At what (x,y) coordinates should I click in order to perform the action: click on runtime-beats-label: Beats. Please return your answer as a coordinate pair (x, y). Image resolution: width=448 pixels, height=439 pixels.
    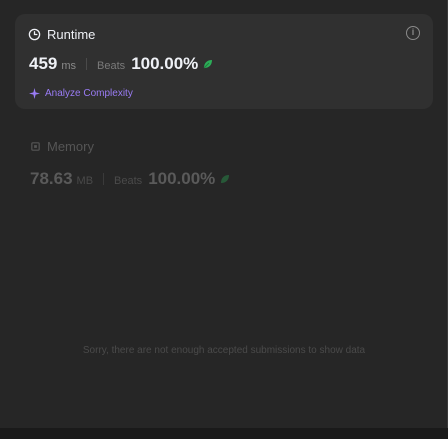
    Looking at the image, I should click on (111, 66).